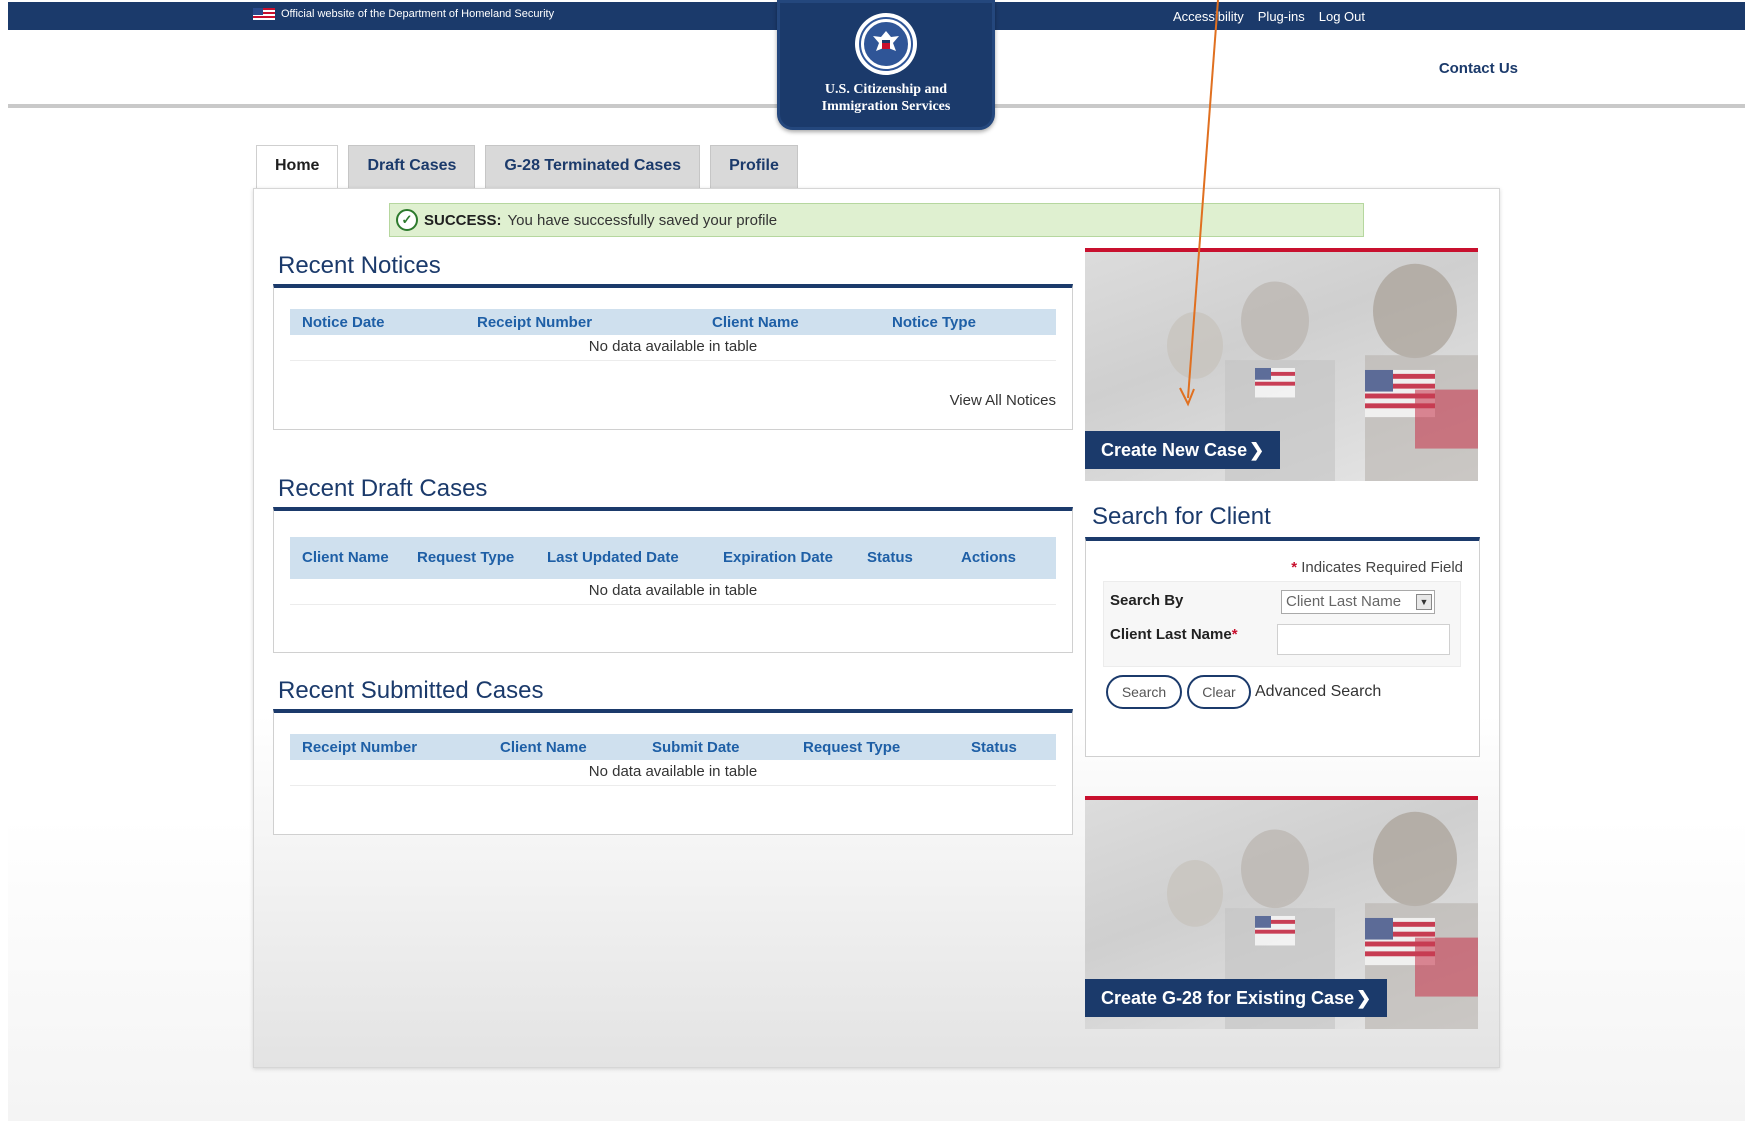  I want to click on tab-draft-cases: Draft Cases, so click(412, 167).